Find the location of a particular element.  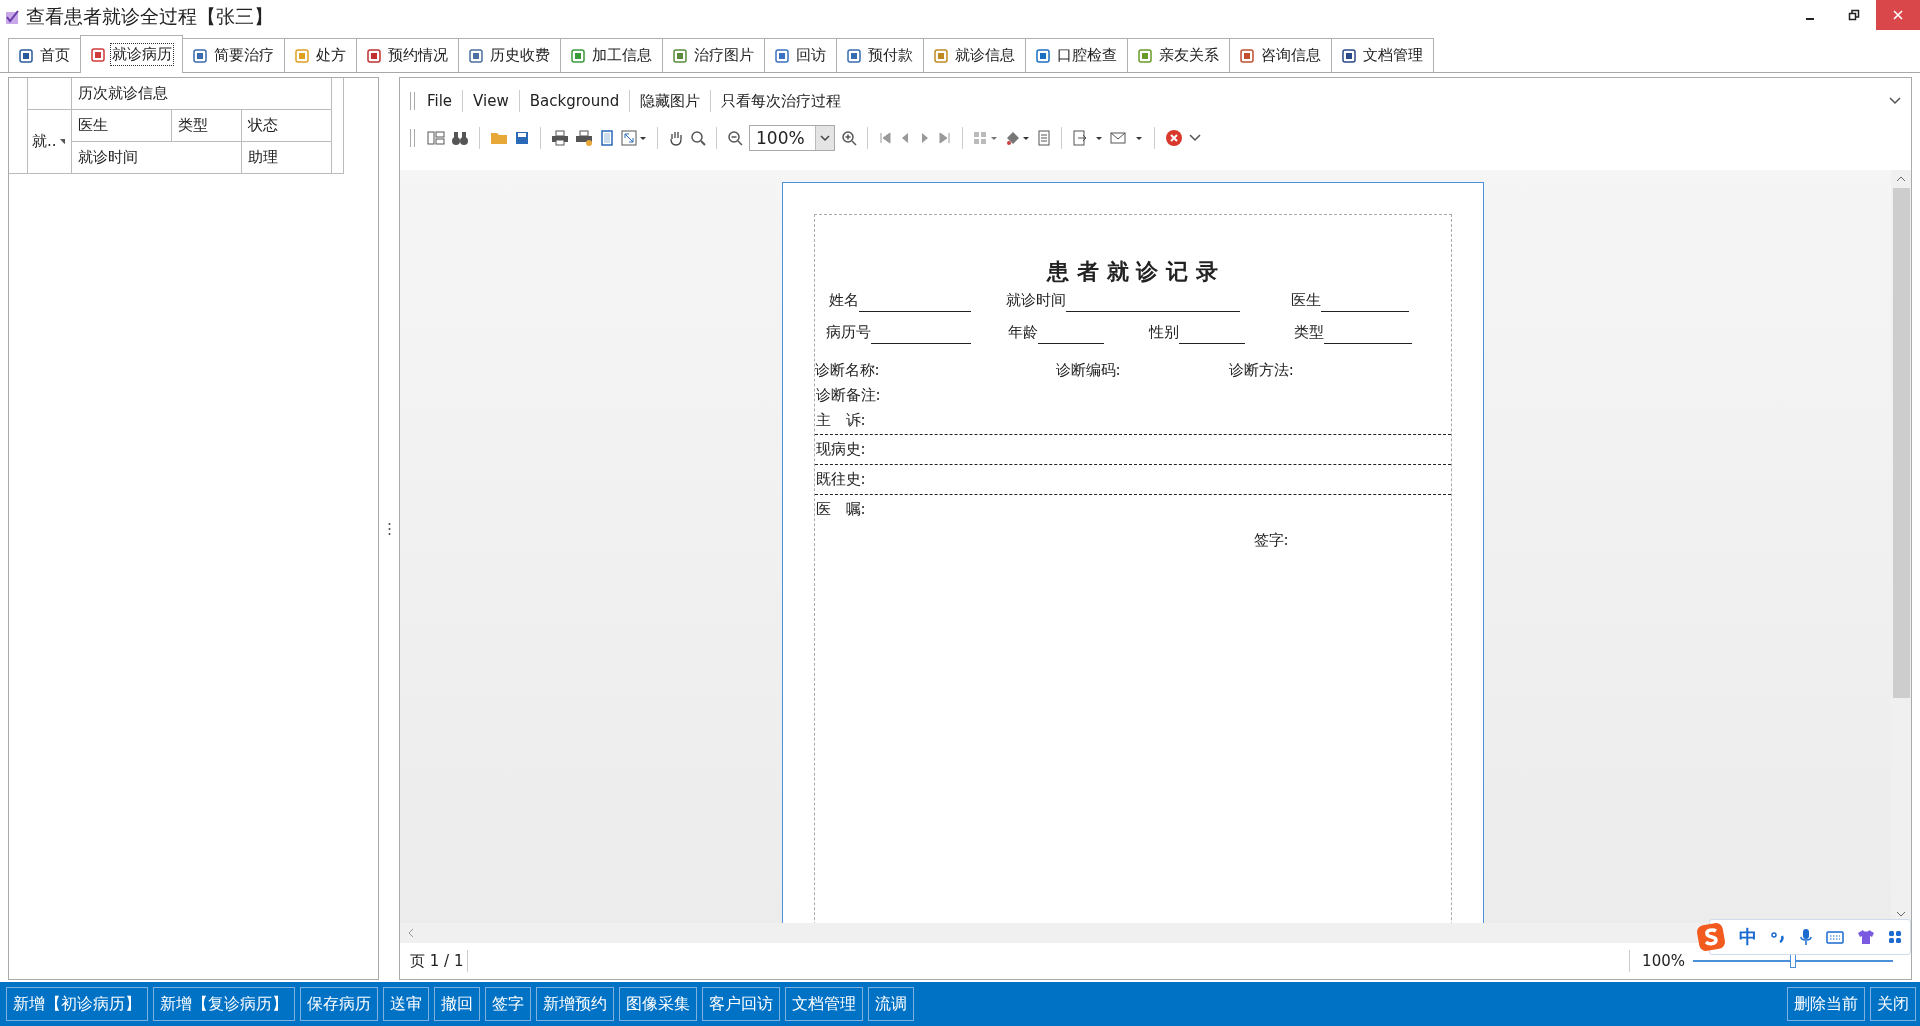

field-label: 诊断编码: is located at coordinates (1088, 370).